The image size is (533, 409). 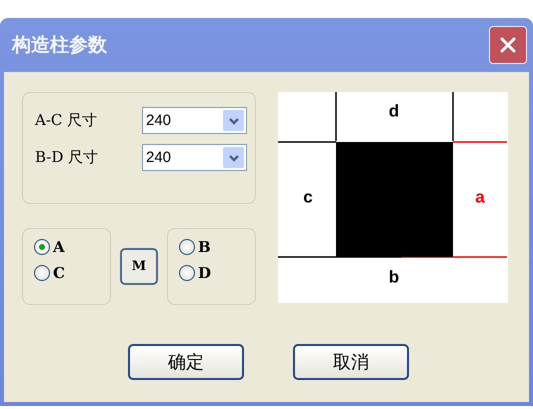 I want to click on ok-button: 确定, so click(x=186, y=362).